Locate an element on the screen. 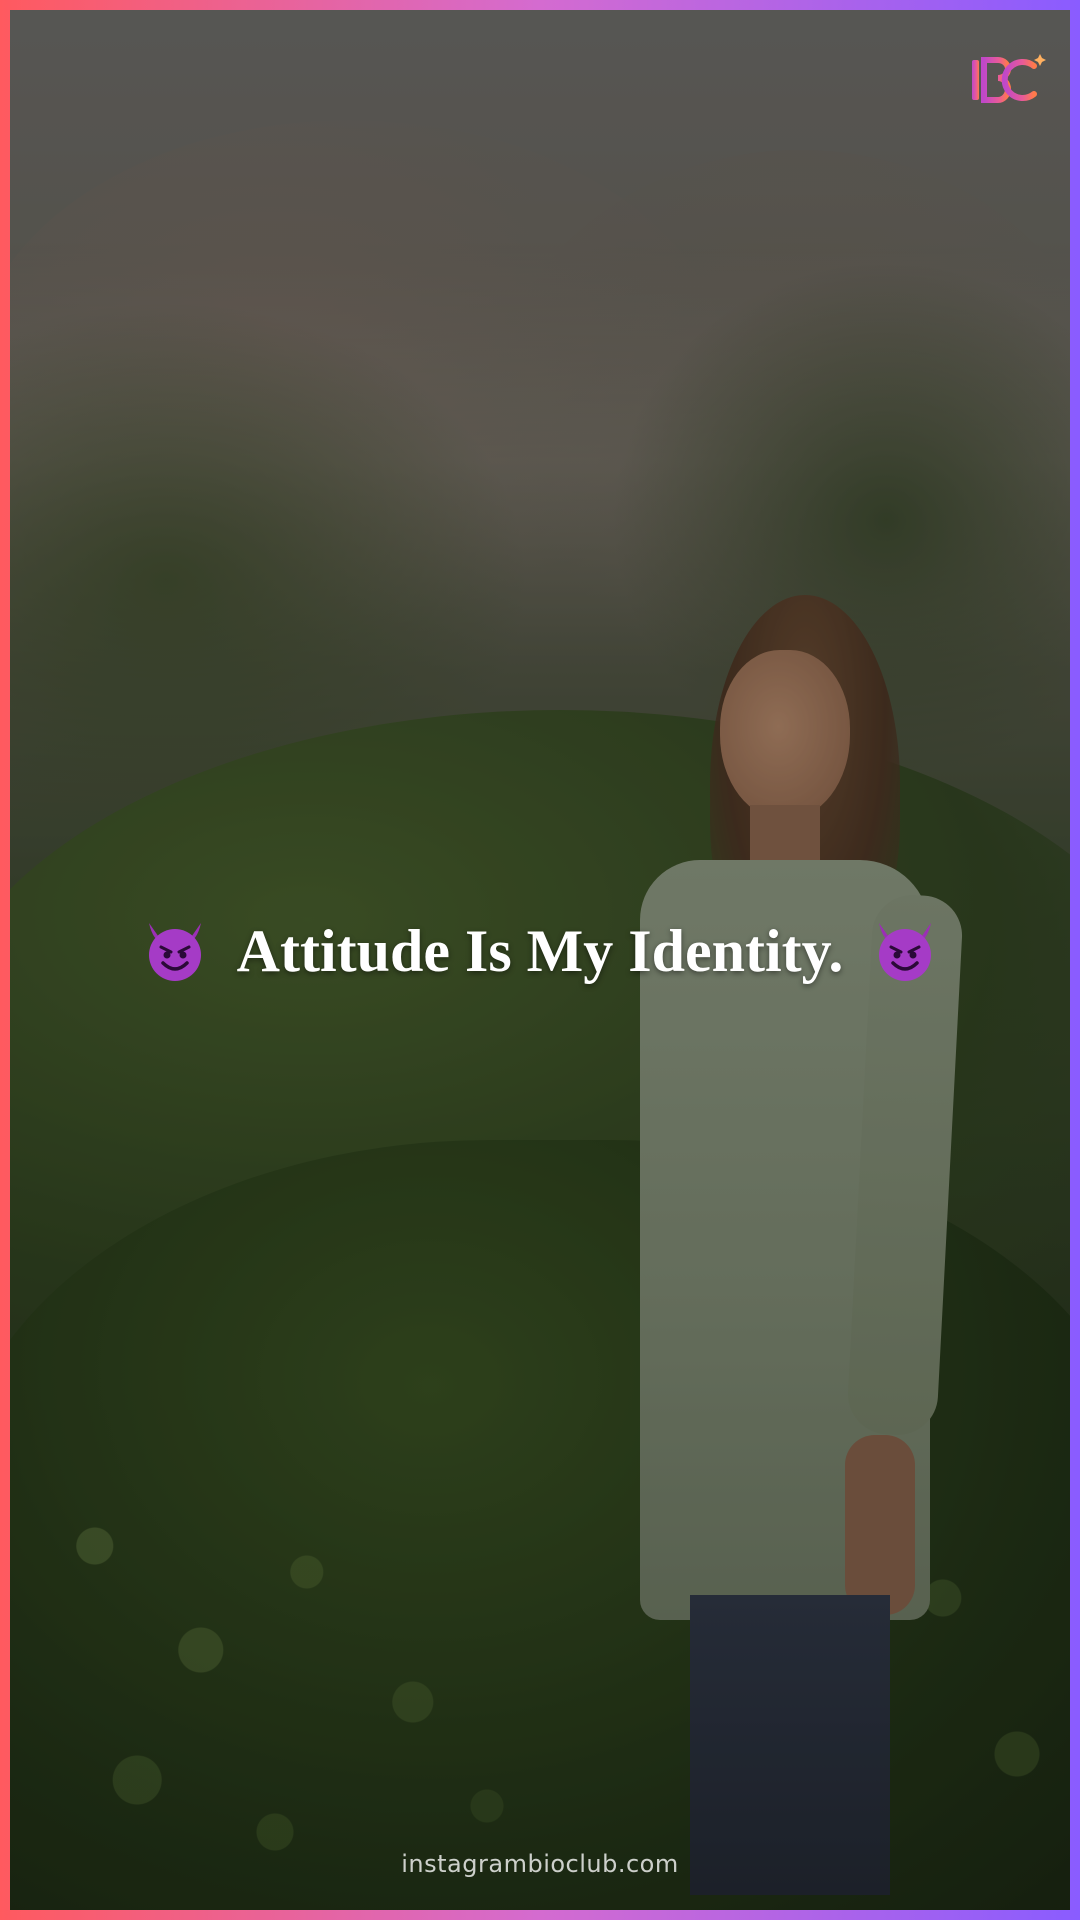  ibc-logo is located at coordinates (1008, 80).